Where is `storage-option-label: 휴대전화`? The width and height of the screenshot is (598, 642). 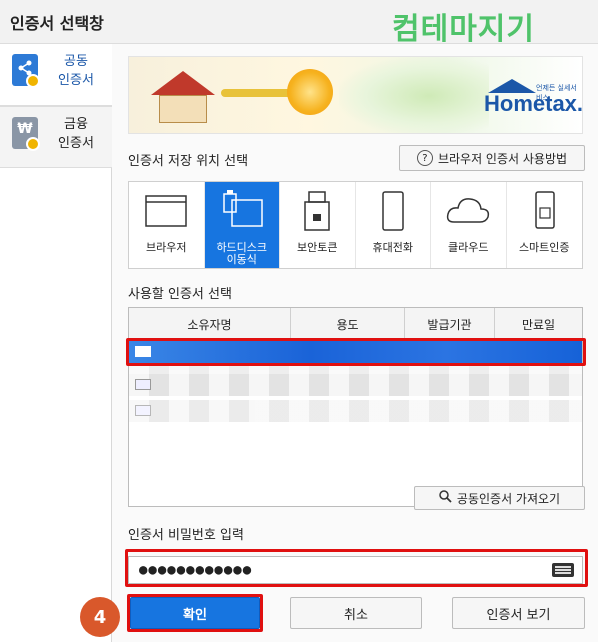
storage-option-label: 휴대전화 is located at coordinates (392, 247).